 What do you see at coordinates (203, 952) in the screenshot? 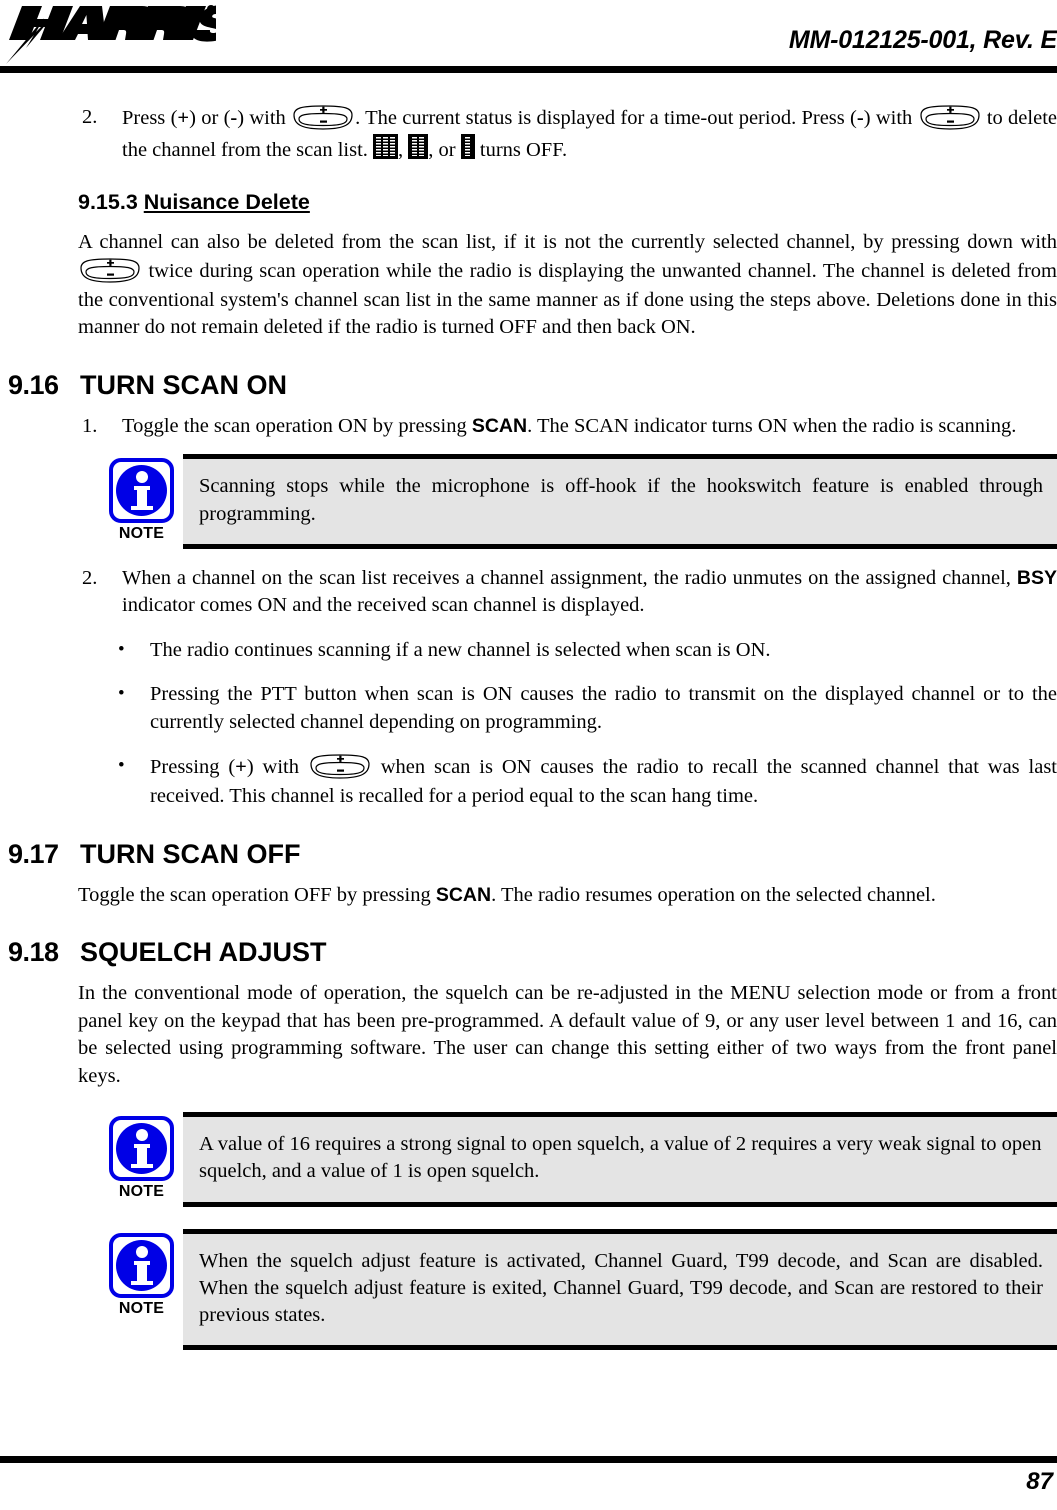
I see `heading-title: SQUELCH ADJUST` at bounding box center [203, 952].